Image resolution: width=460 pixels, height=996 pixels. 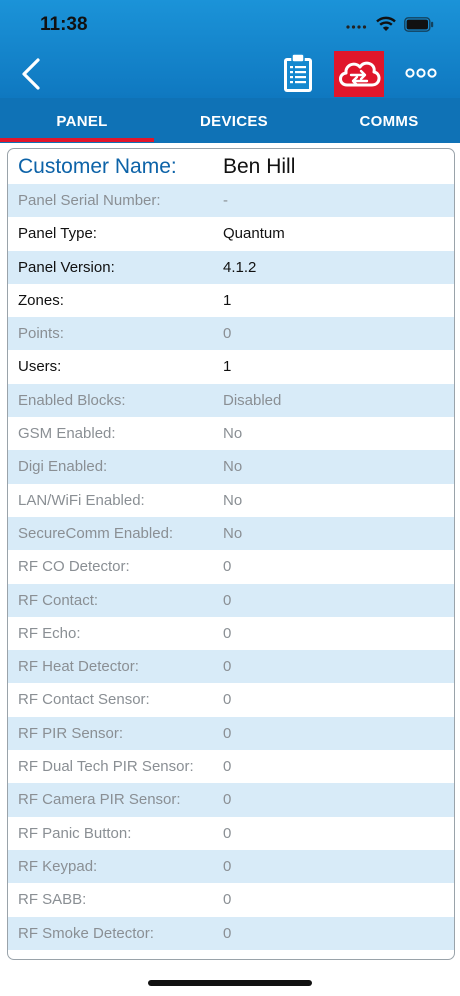 I want to click on info-row-label: RF Panic Button:, so click(x=75, y=833).